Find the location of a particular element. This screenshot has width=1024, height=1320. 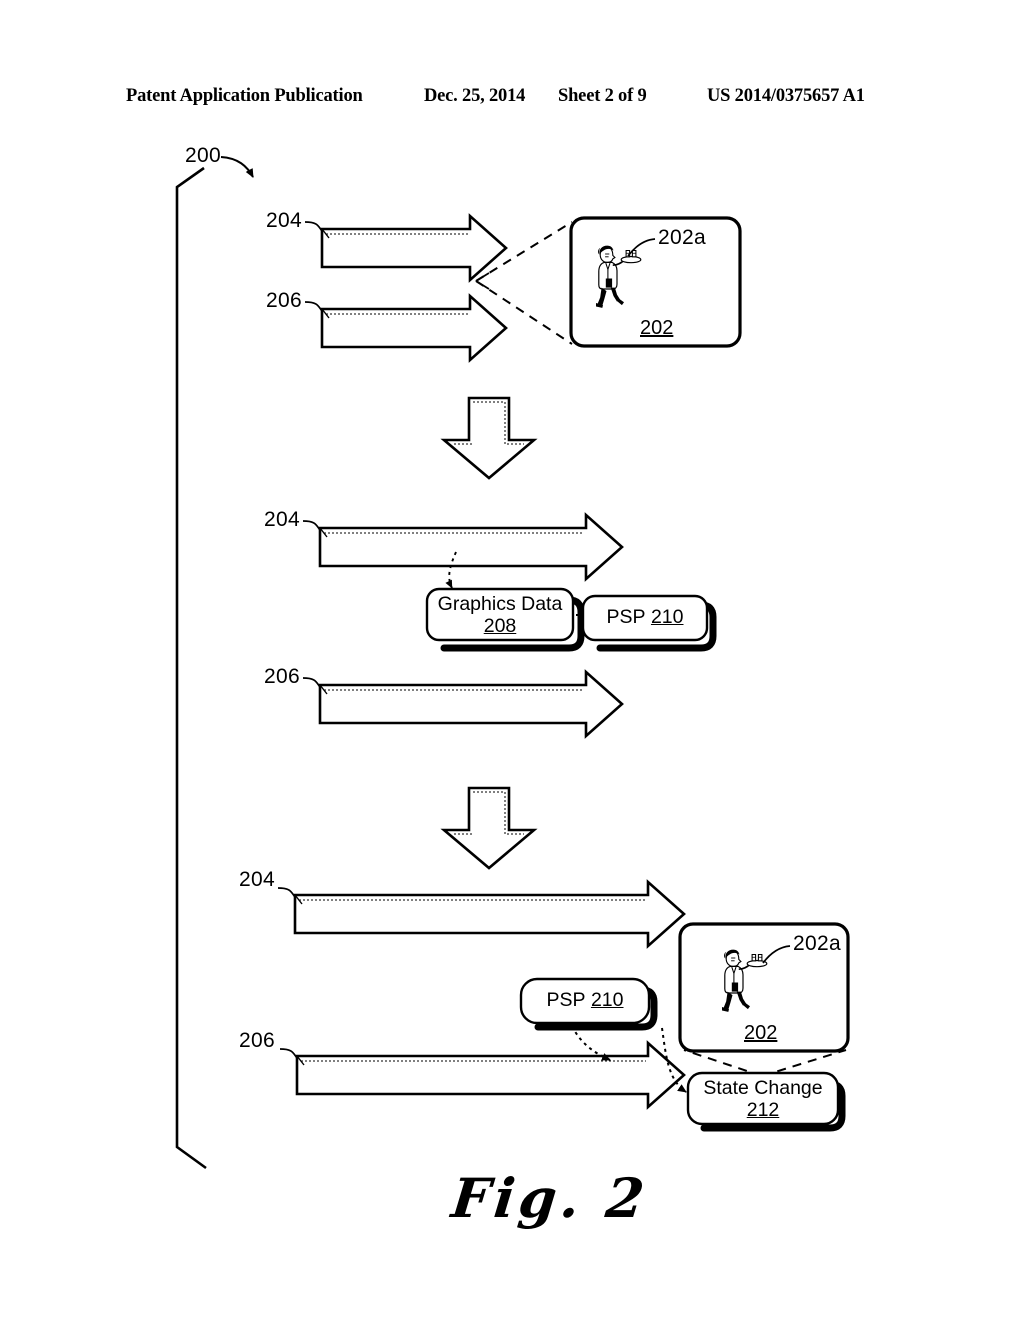

block-arrow-206-stage3 is located at coordinates (490, 1075).